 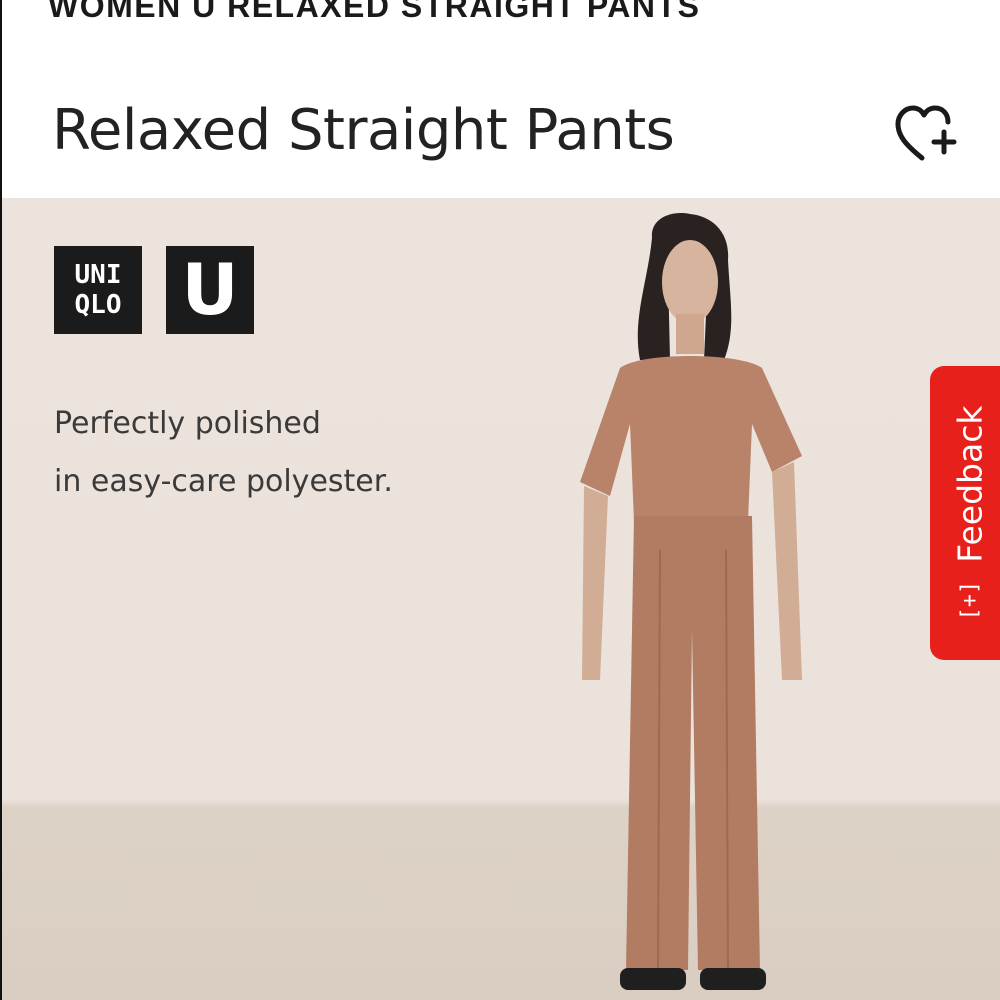 What do you see at coordinates (187, 423) in the screenshot?
I see `tagline-line1: Perfectly polished` at bounding box center [187, 423].